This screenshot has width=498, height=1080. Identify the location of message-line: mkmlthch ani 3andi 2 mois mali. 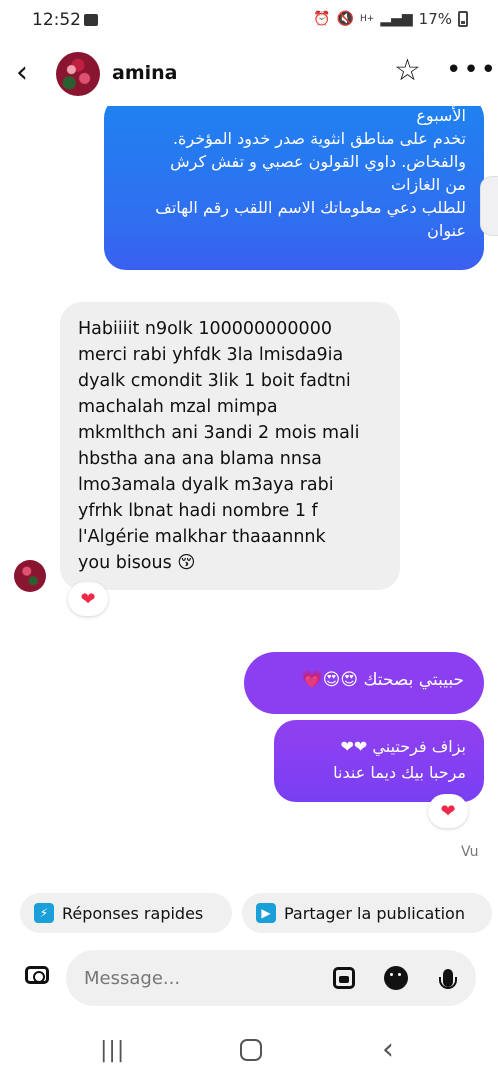
(219, 433).